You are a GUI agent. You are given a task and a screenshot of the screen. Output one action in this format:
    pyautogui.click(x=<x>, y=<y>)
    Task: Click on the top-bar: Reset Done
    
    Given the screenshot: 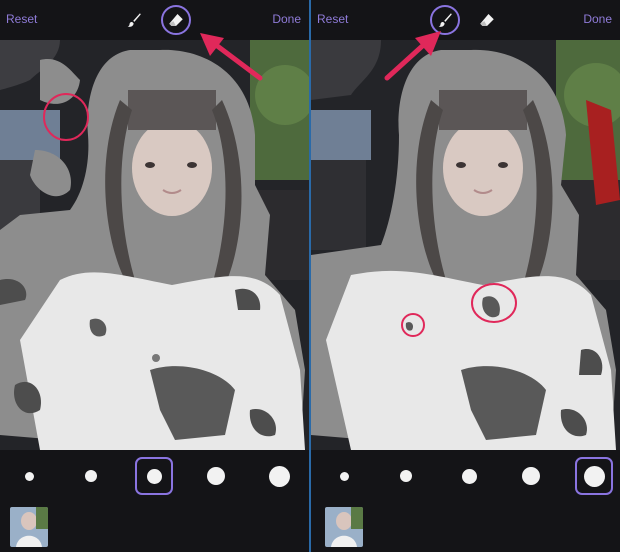 What is the action you would take?
    pyautogui.click(x=465, y=20)
    